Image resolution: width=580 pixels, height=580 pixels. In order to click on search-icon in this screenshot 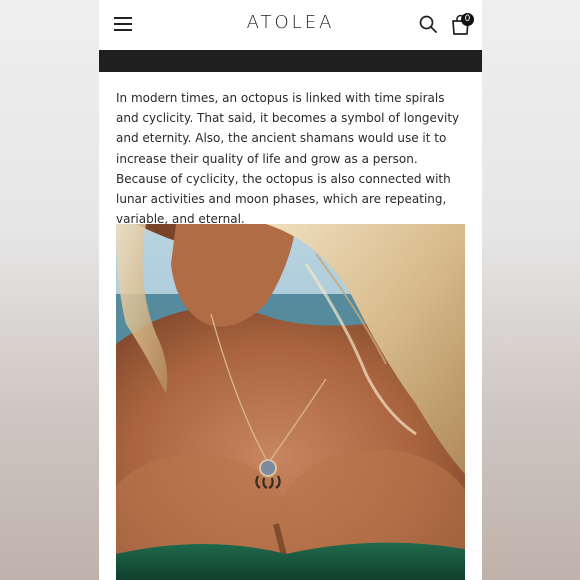, I will do `click(428, 24)`.